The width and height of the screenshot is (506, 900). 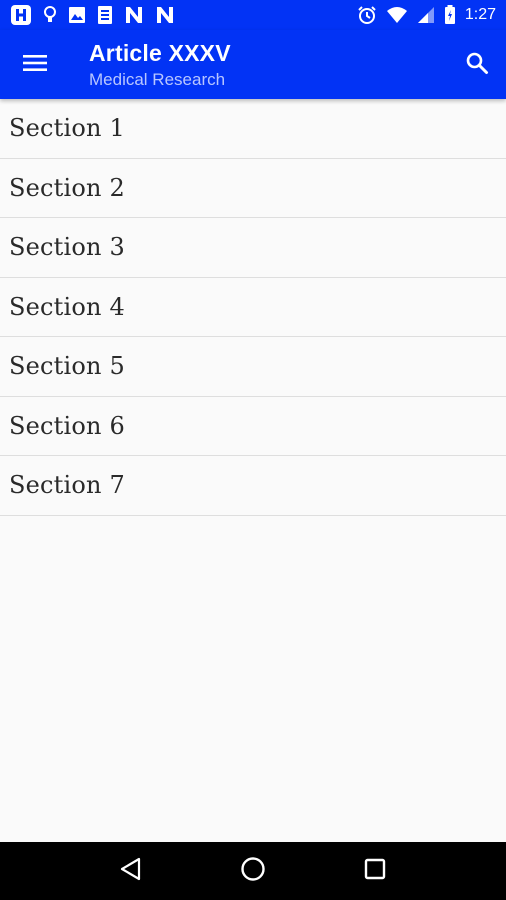 I want to click on list-item-section-3: Section 3, so click(x=253, y=248).